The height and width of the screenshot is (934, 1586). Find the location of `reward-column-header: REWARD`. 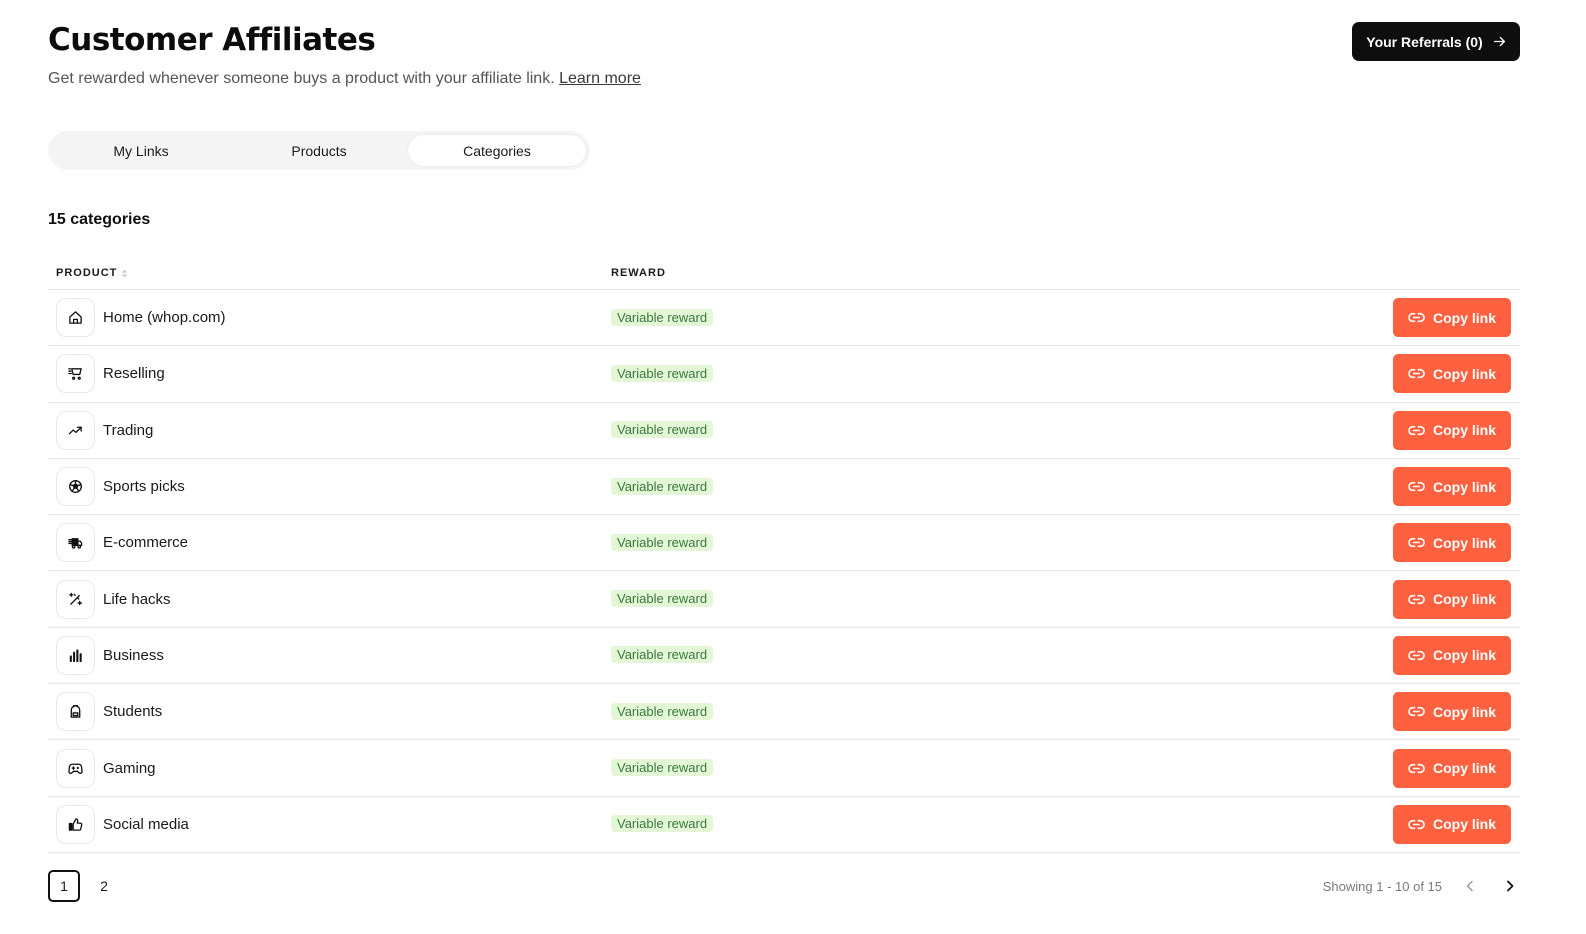

reward-column-header: REWARD is located at coordinates (638, 273).